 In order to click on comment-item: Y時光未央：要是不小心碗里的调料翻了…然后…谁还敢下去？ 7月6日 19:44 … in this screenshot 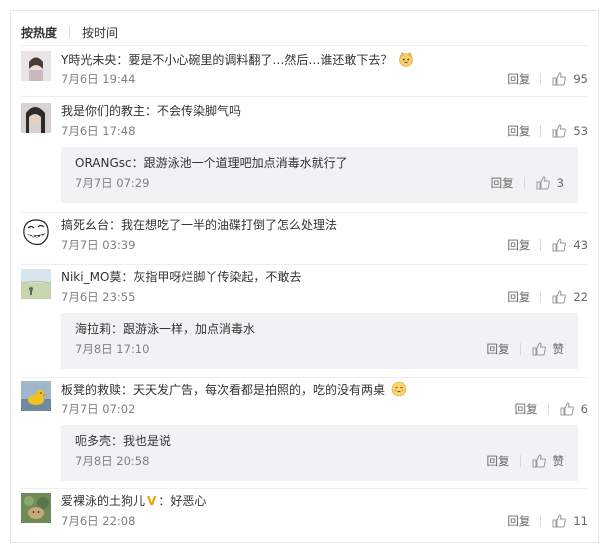, I will do `click(304, 69)`.